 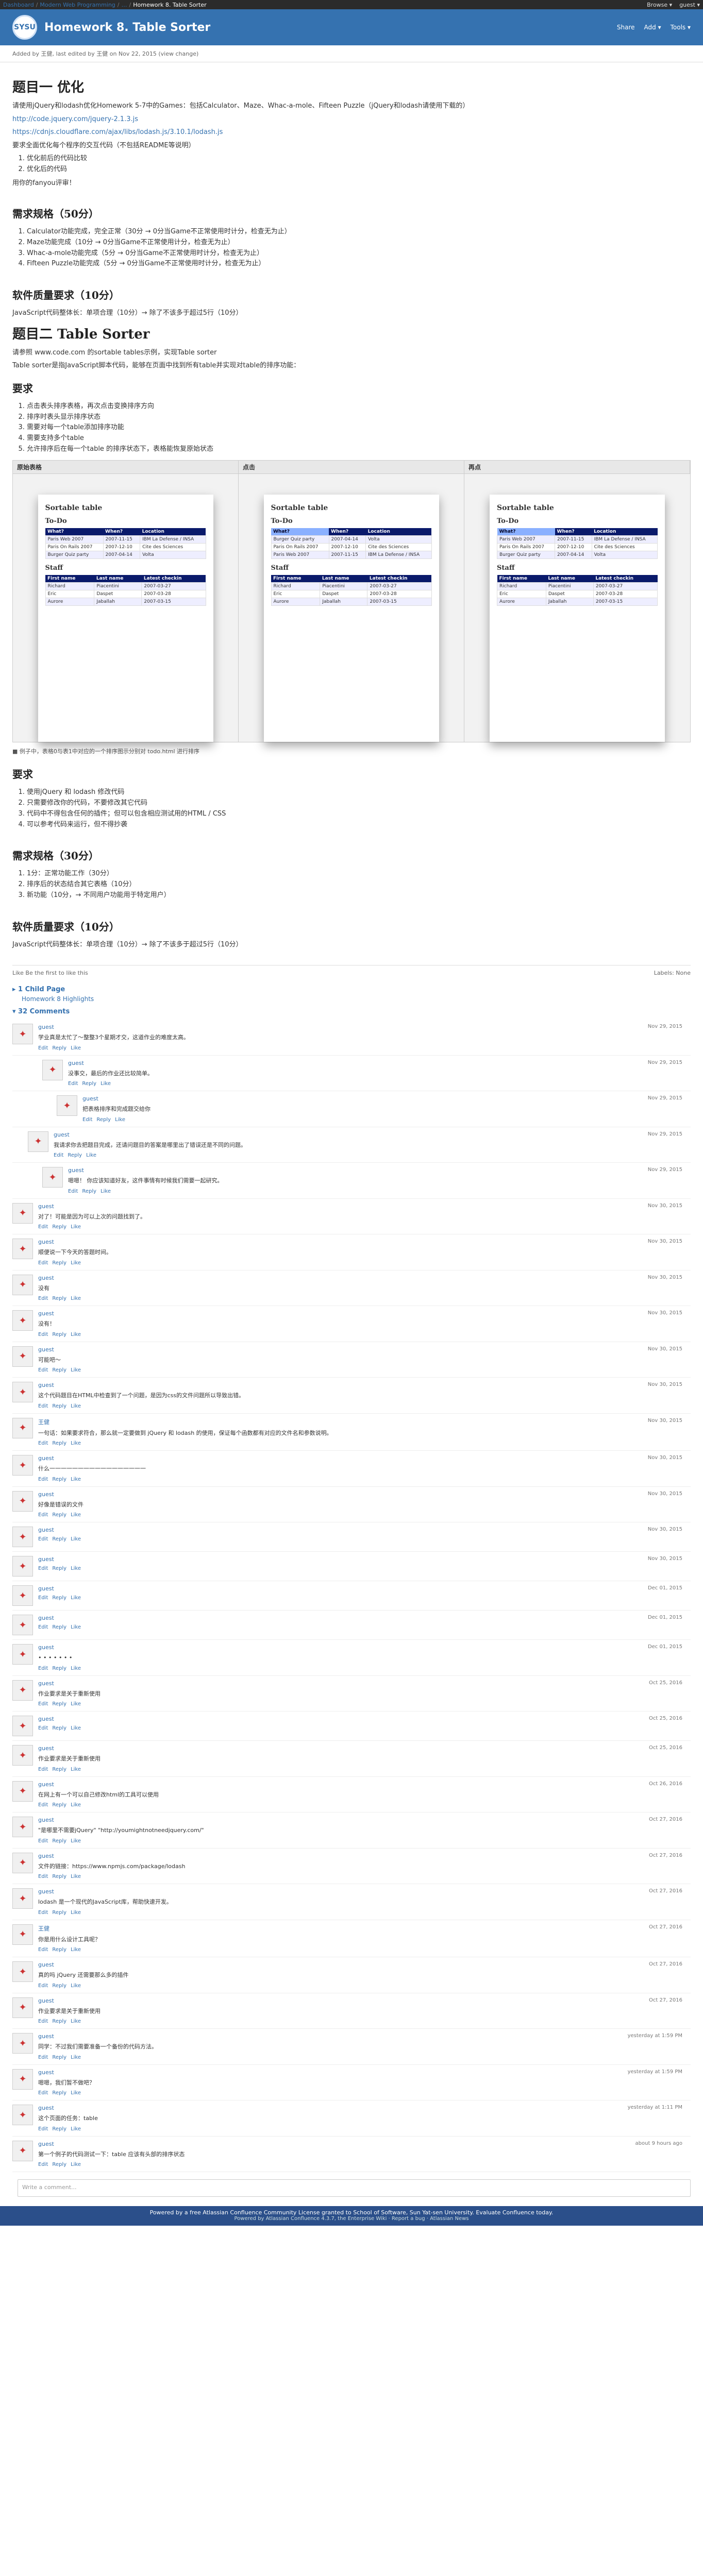 I want to click on jquery-link: http://code.jquery.com/jquery-2.1.3.js, so click(x=75, y=119).